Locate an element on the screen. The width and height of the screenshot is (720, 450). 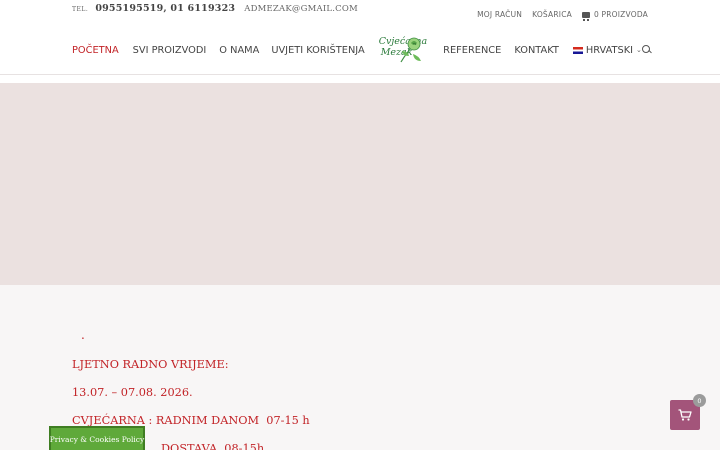
basket-link: KOŠARICA is located at coordinates (552, 14).